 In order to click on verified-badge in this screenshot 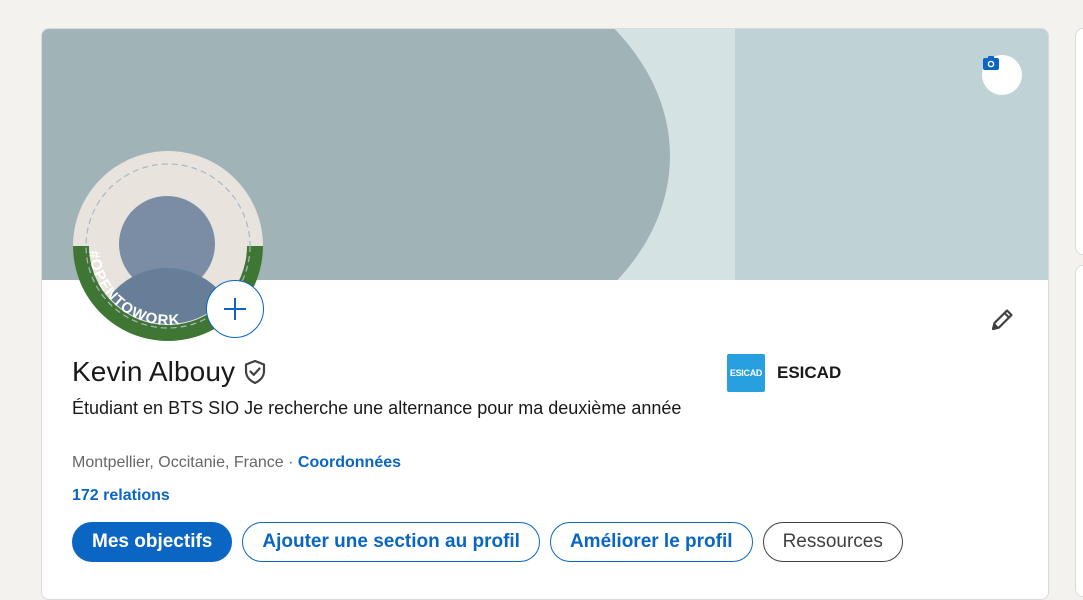, I will do `click(255, 372)`.